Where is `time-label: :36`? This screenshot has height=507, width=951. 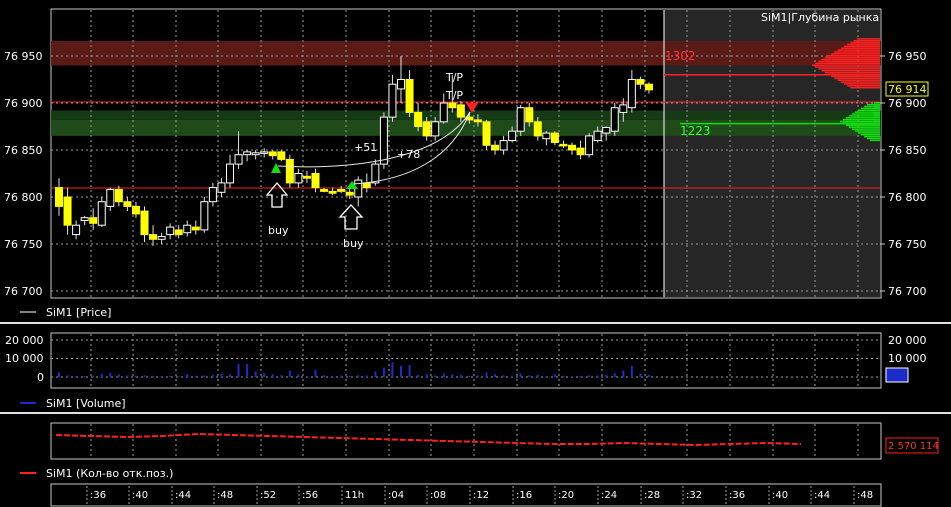 time-label: :36 is located at coordinates (737, 495).